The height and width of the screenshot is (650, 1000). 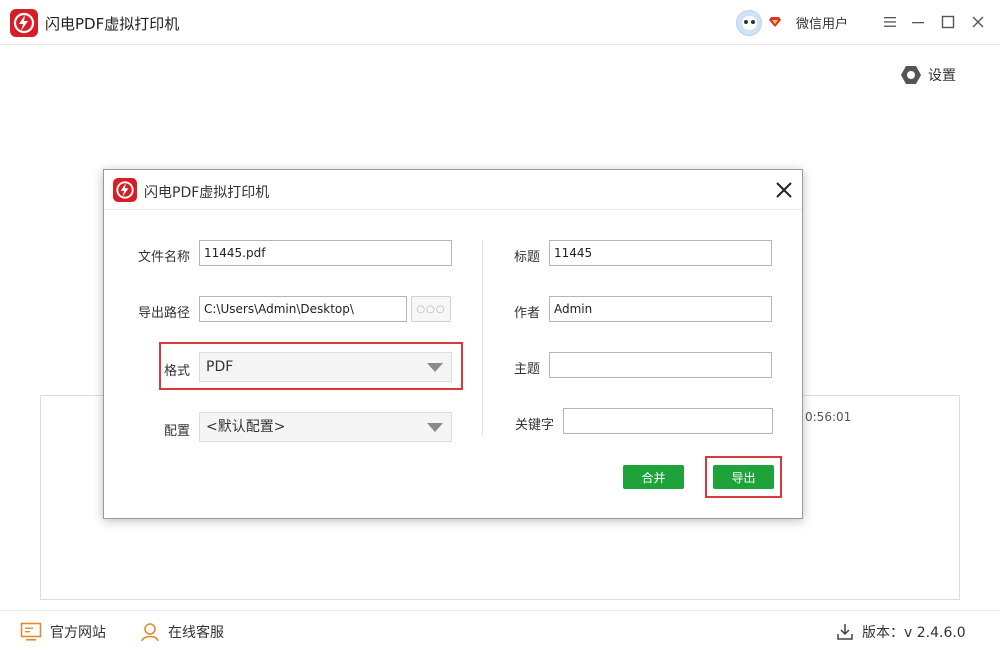 What do you see at coordinates (526, 257) in the screenshot?
I see `title-label: 标题` at bounding box center [526, 257].